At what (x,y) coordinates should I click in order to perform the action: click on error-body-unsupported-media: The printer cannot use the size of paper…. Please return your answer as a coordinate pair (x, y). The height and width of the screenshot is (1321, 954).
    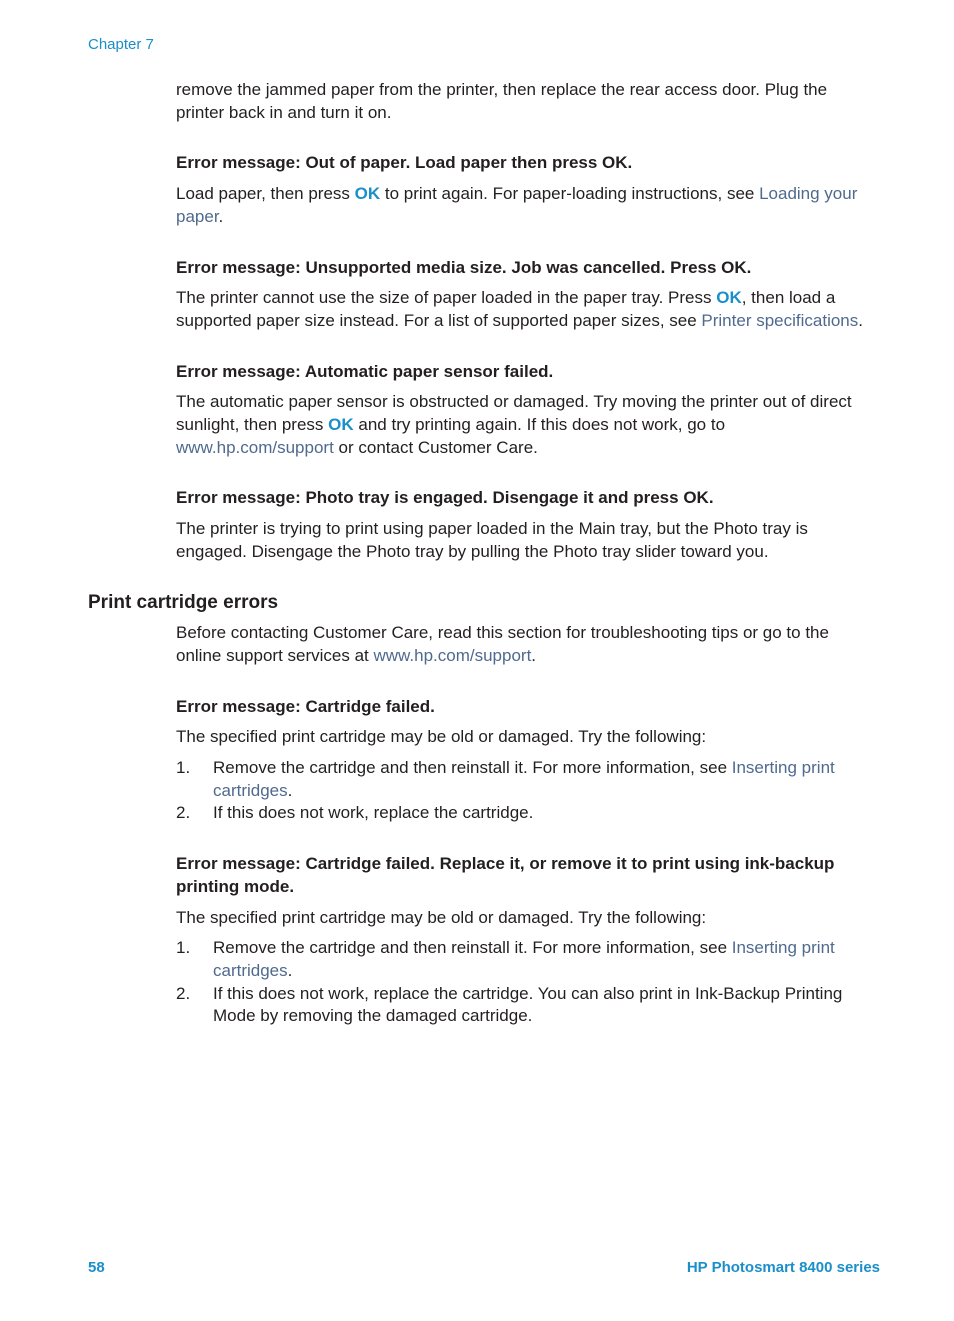
    Looking at the image, I should click on (526, 309).